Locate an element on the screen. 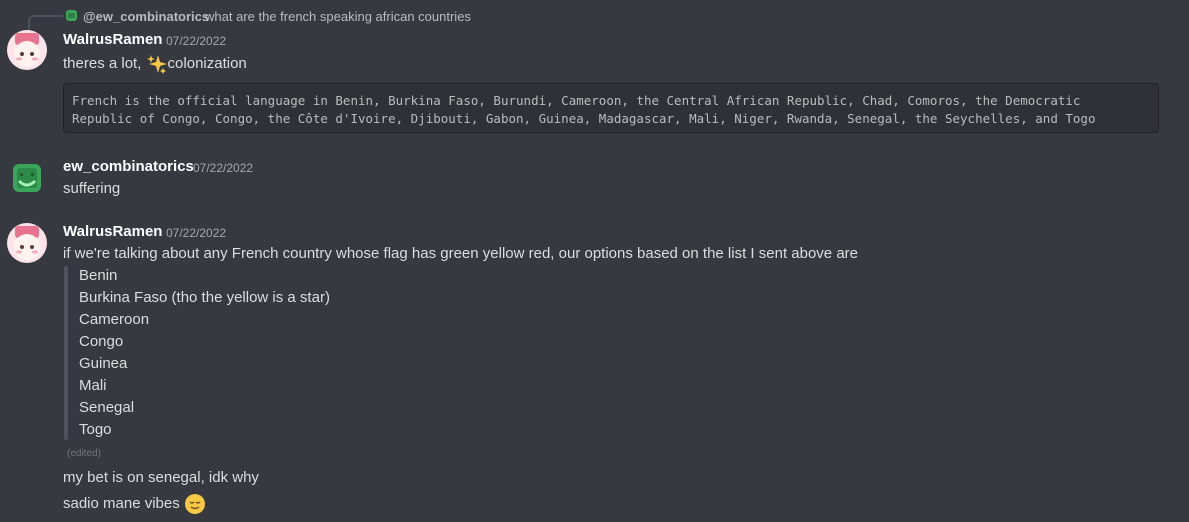  blockquote-bar is located at coordinates (66, 353).